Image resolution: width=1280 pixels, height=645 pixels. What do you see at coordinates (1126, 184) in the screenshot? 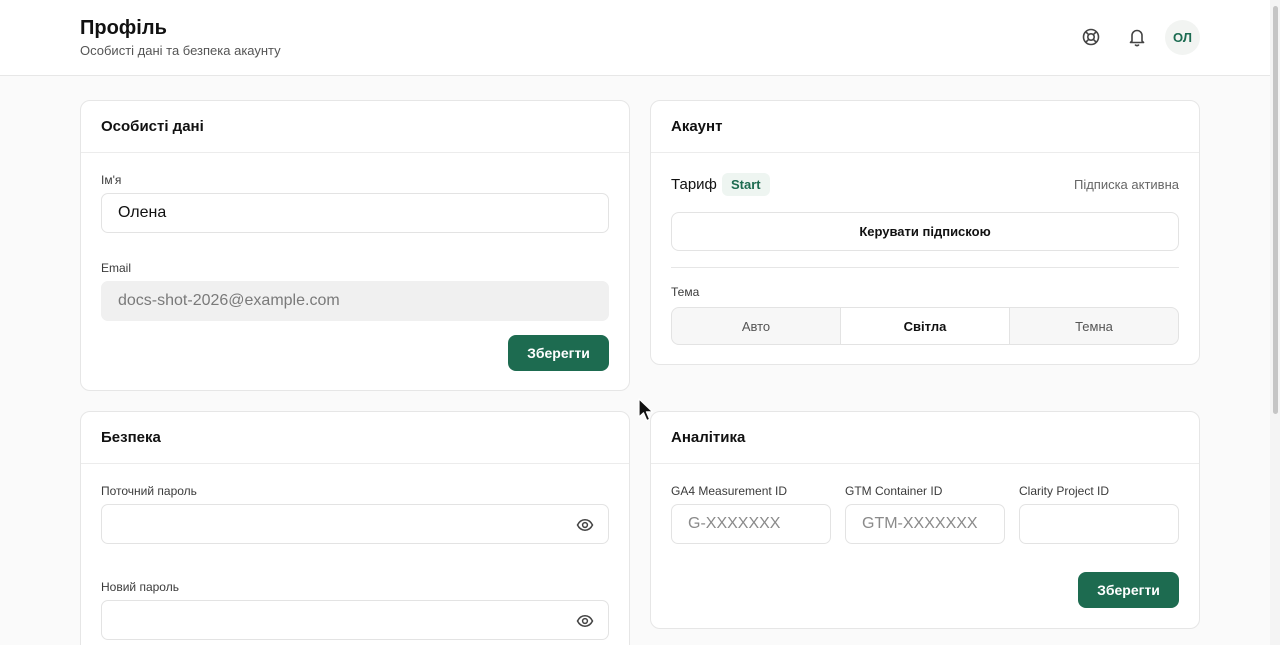
I see `subscription-status: Підписка активна` at bounding box center [1126, 184].